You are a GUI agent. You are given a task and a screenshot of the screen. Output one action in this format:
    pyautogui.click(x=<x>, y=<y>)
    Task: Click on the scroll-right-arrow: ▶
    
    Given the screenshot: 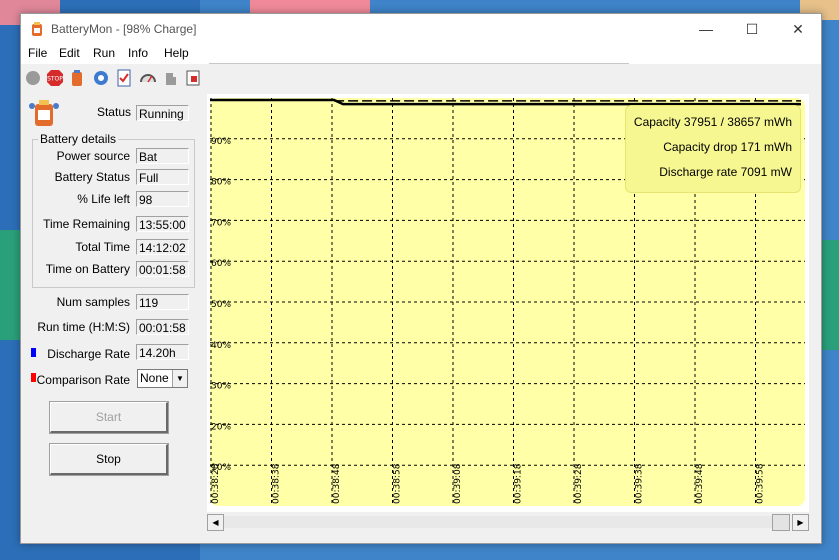 What is the action you would take?
    pyautogui.click(x=800, y=522)
    